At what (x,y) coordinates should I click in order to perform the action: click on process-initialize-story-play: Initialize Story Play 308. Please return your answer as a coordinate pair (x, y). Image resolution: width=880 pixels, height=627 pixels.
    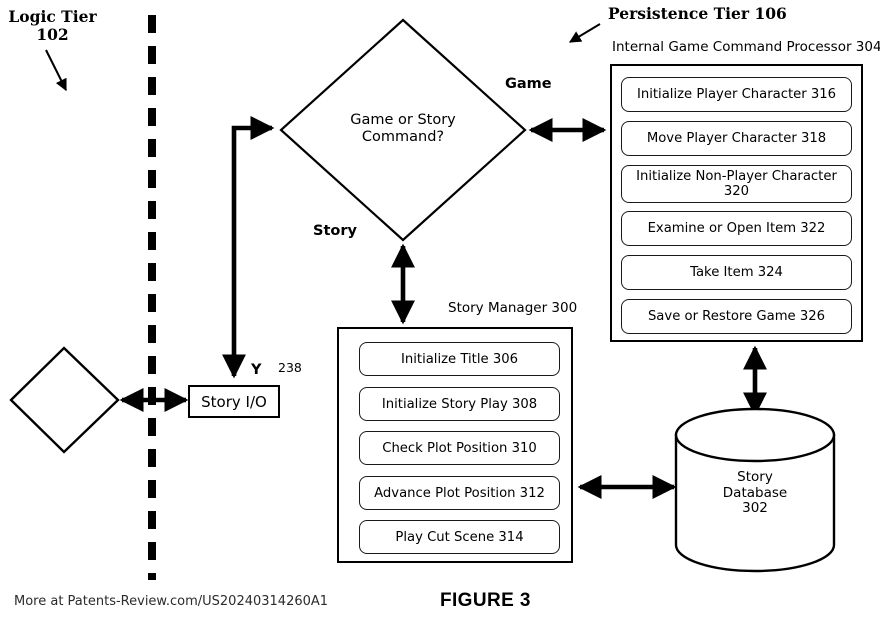
    Looking at the image, I should click on (459, 404).